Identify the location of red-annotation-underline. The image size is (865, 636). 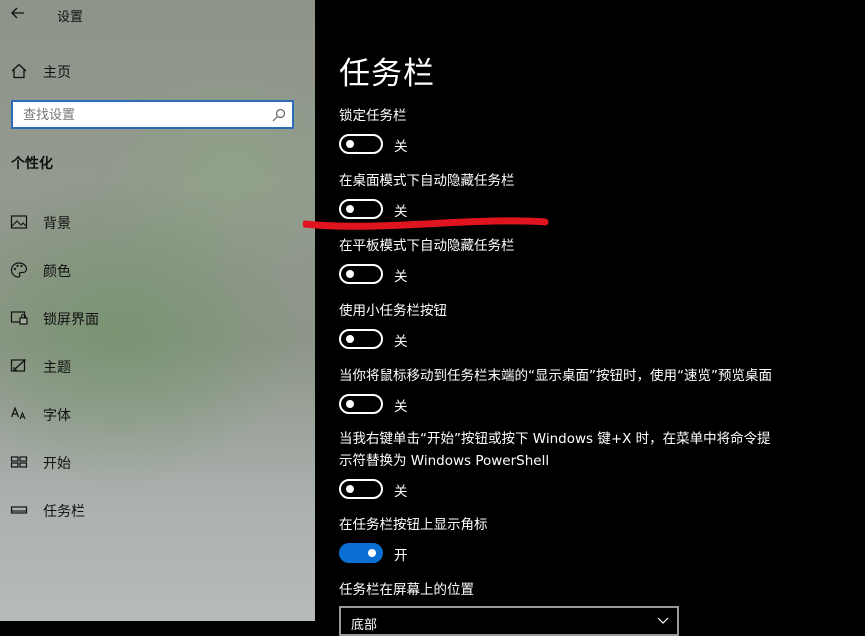
(426, 223).